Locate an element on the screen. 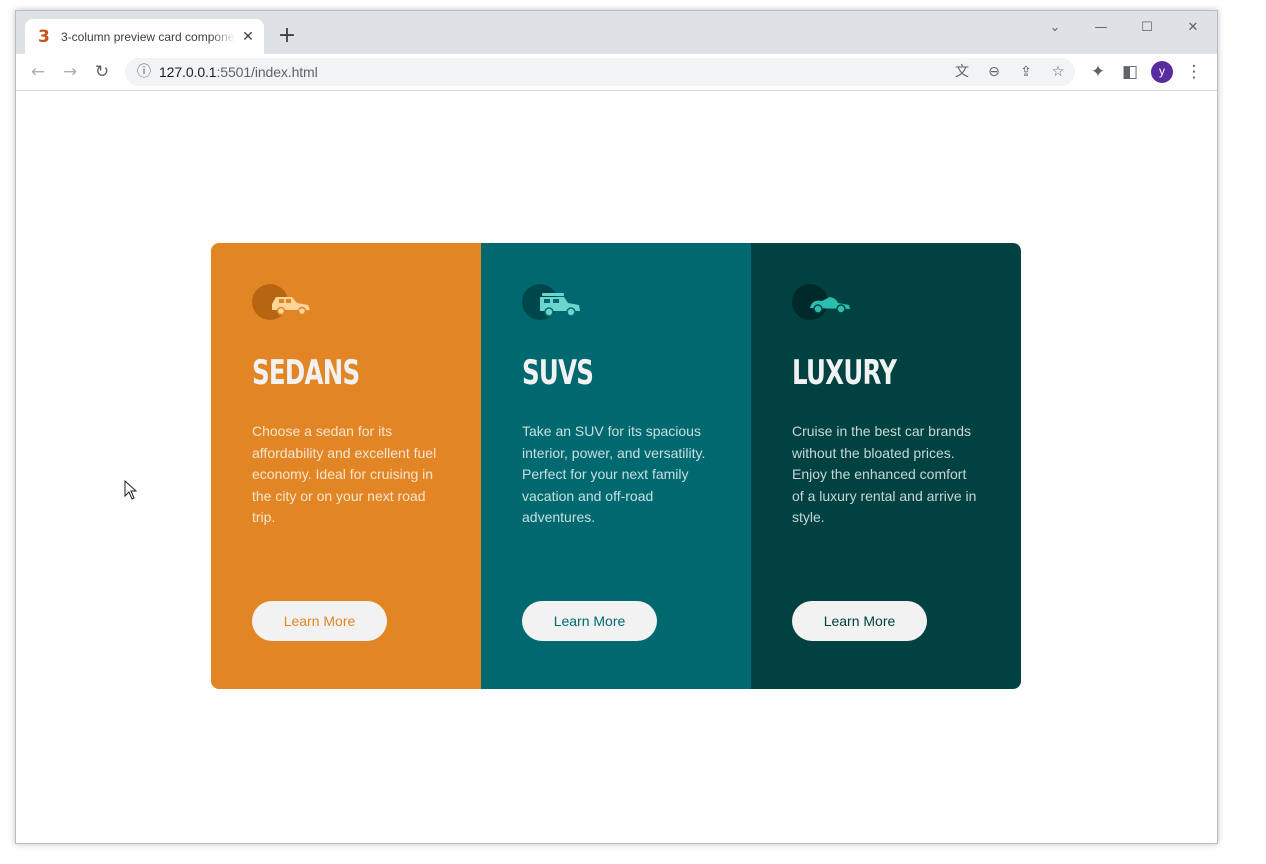  kebab-menu-icon: ⋮ is located at coordinates (1194, 72).